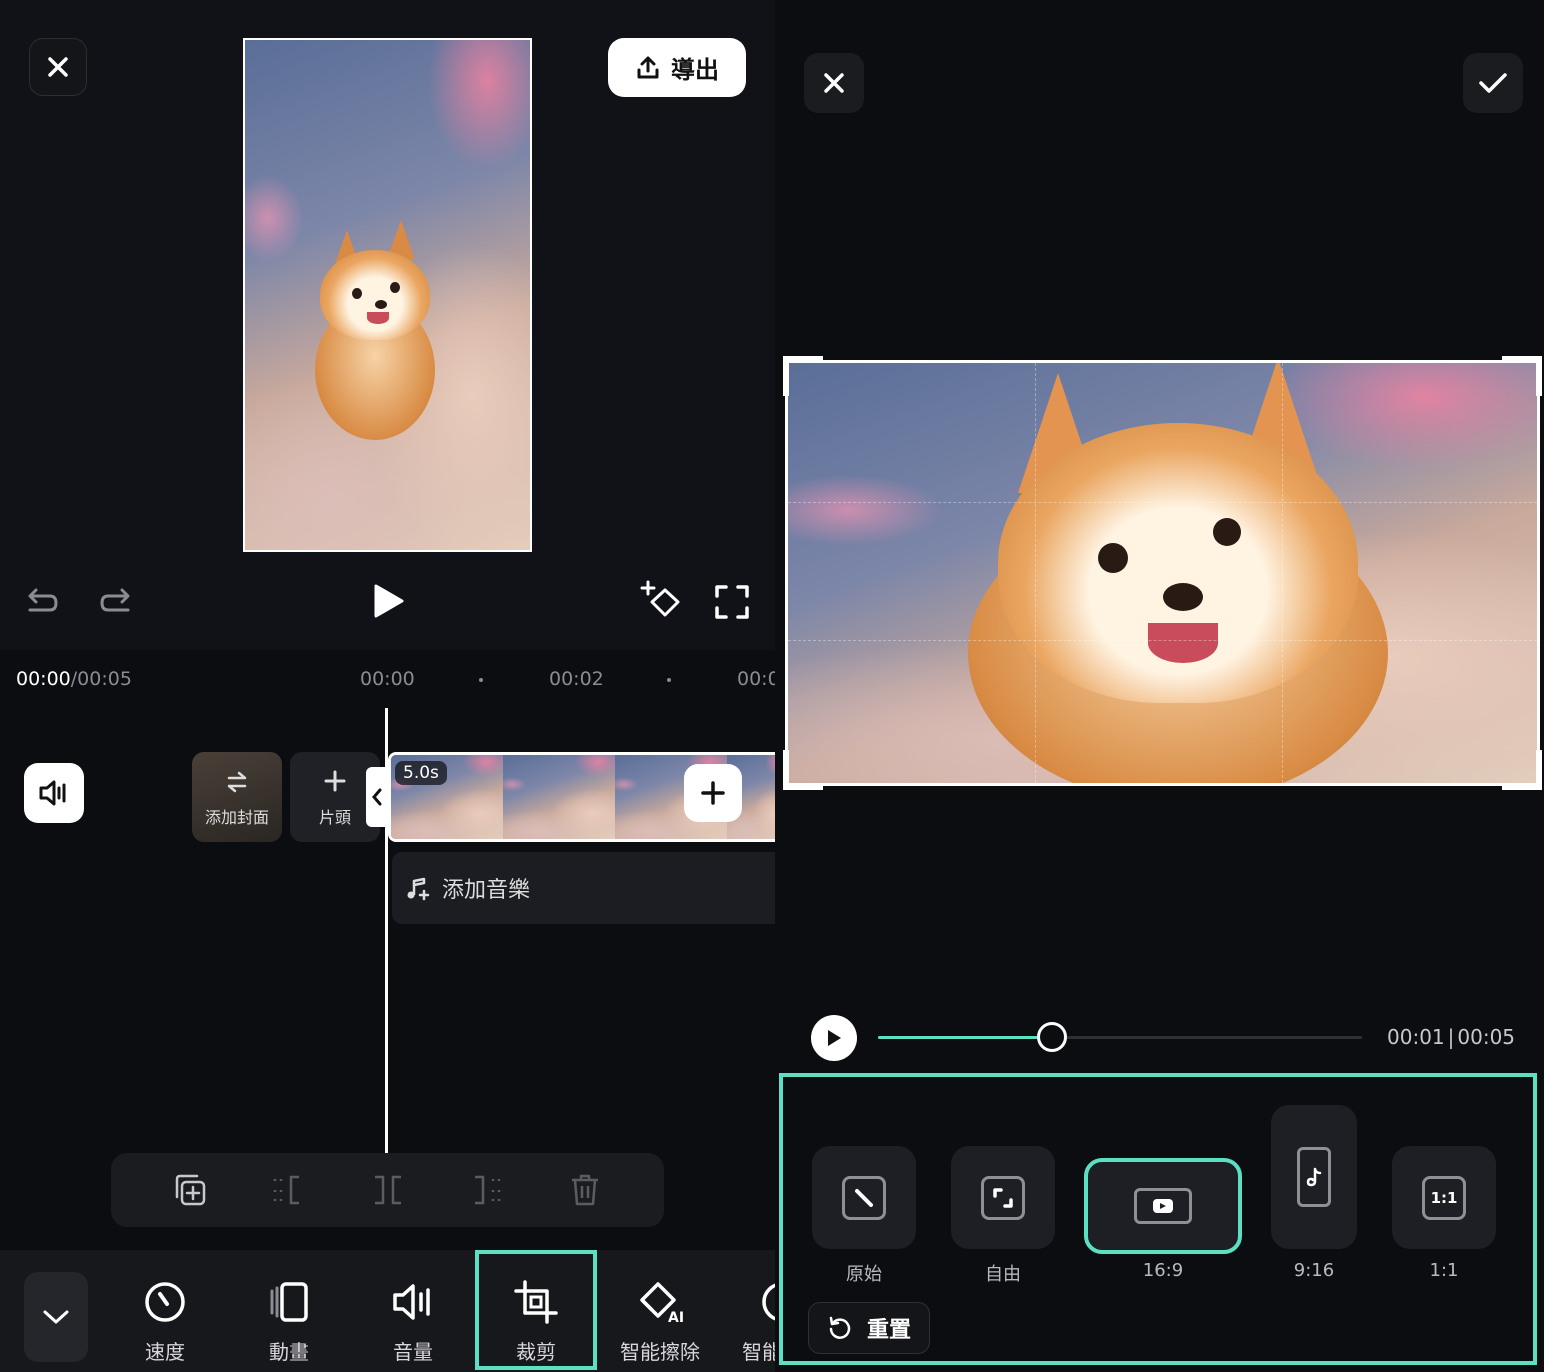 Image resolution: width=1544 pixels, height=1372 pixels. I want to click on add-cover-label: 添加封面, so click(236, 817).